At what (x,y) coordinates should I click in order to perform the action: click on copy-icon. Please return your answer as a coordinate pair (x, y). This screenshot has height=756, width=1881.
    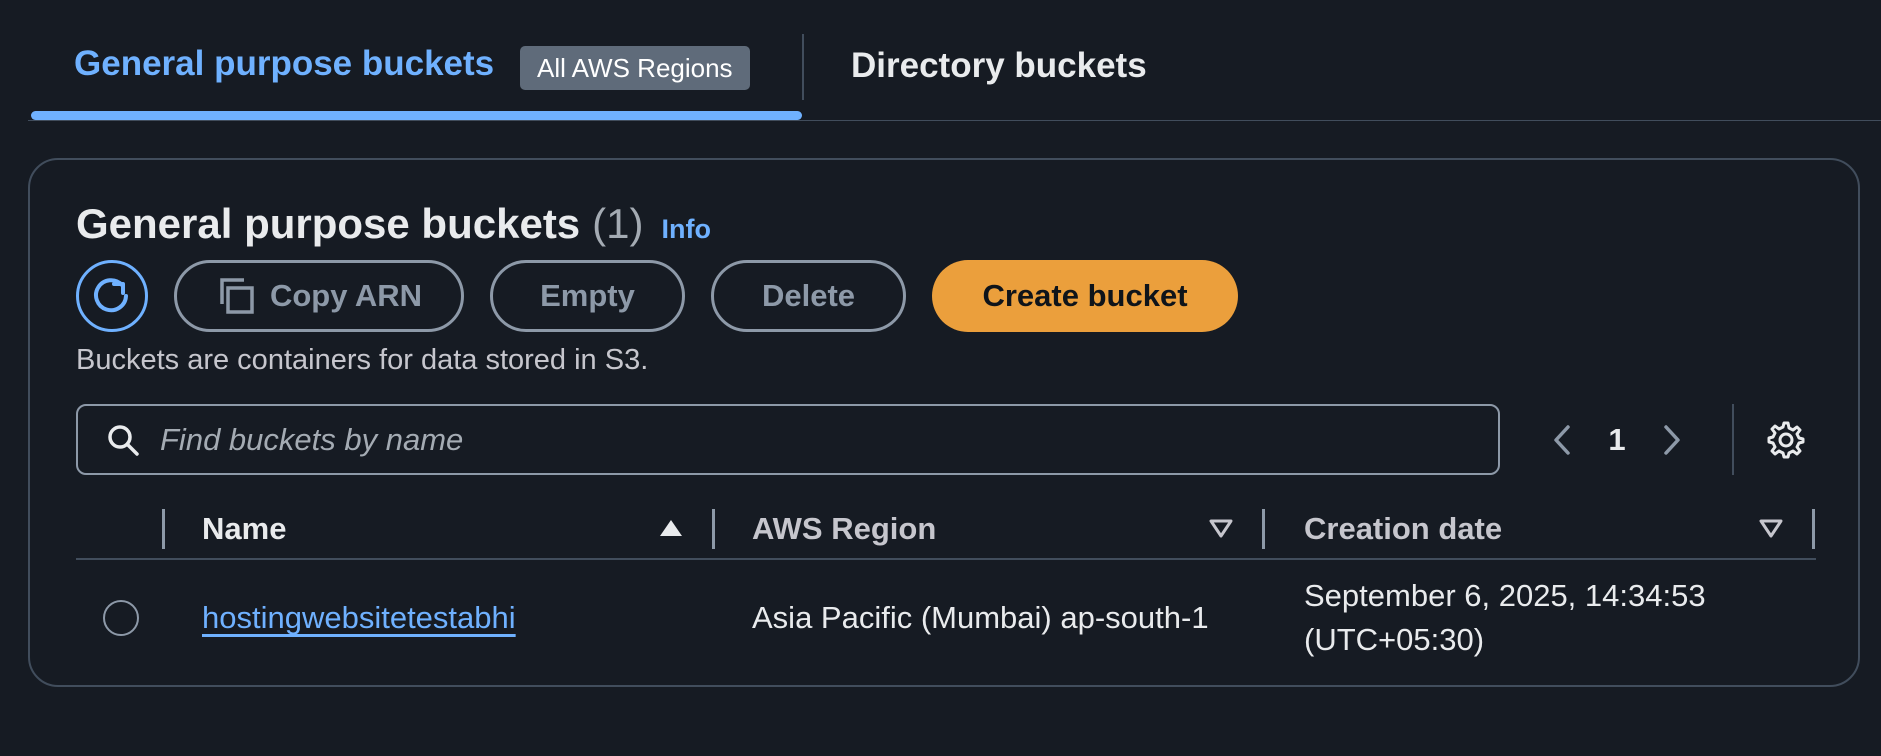
    Looking at the image, I should click on (237, 296).